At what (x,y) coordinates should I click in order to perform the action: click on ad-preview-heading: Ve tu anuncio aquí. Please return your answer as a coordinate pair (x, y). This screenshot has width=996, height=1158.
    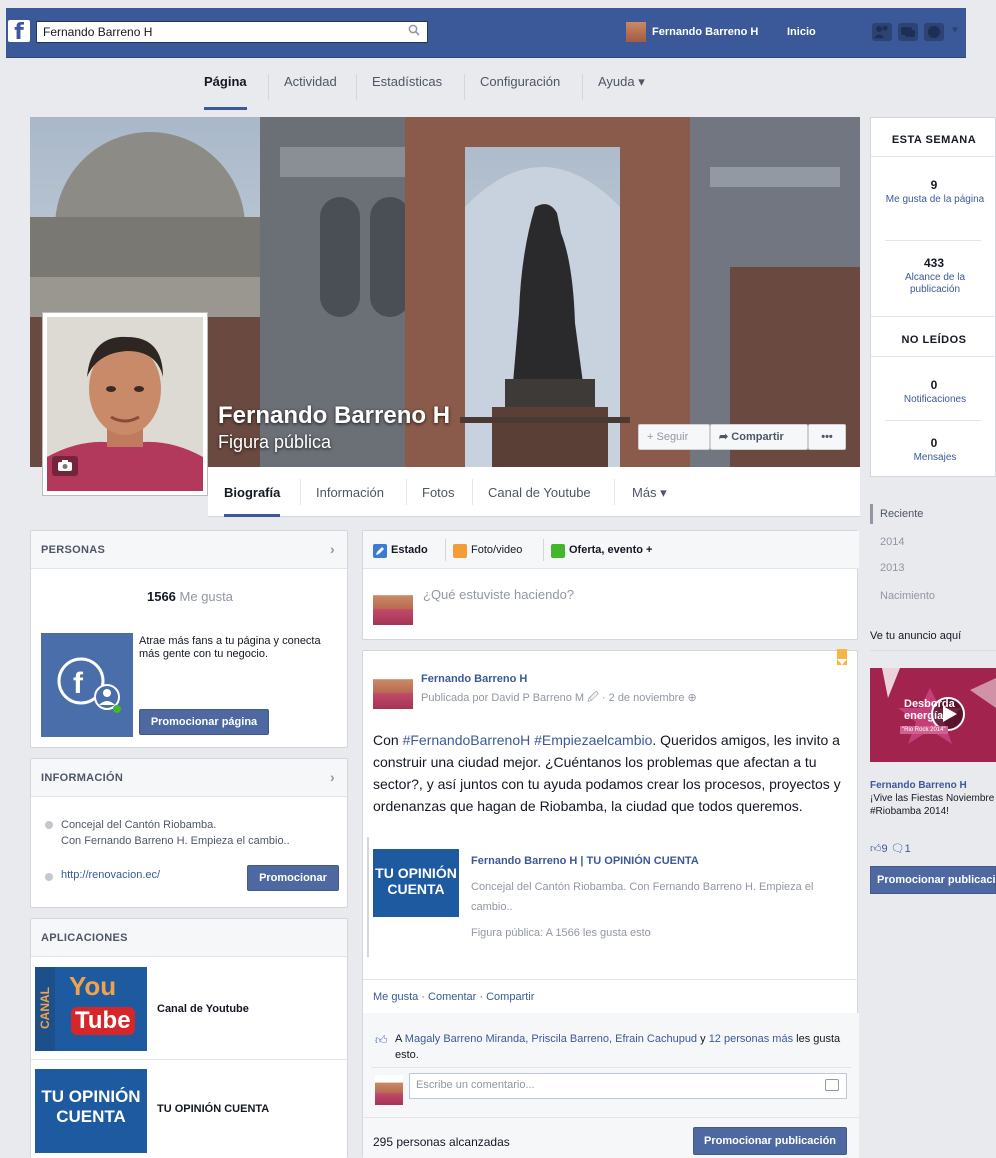
    Looking at the image, I should click on (916, 636).